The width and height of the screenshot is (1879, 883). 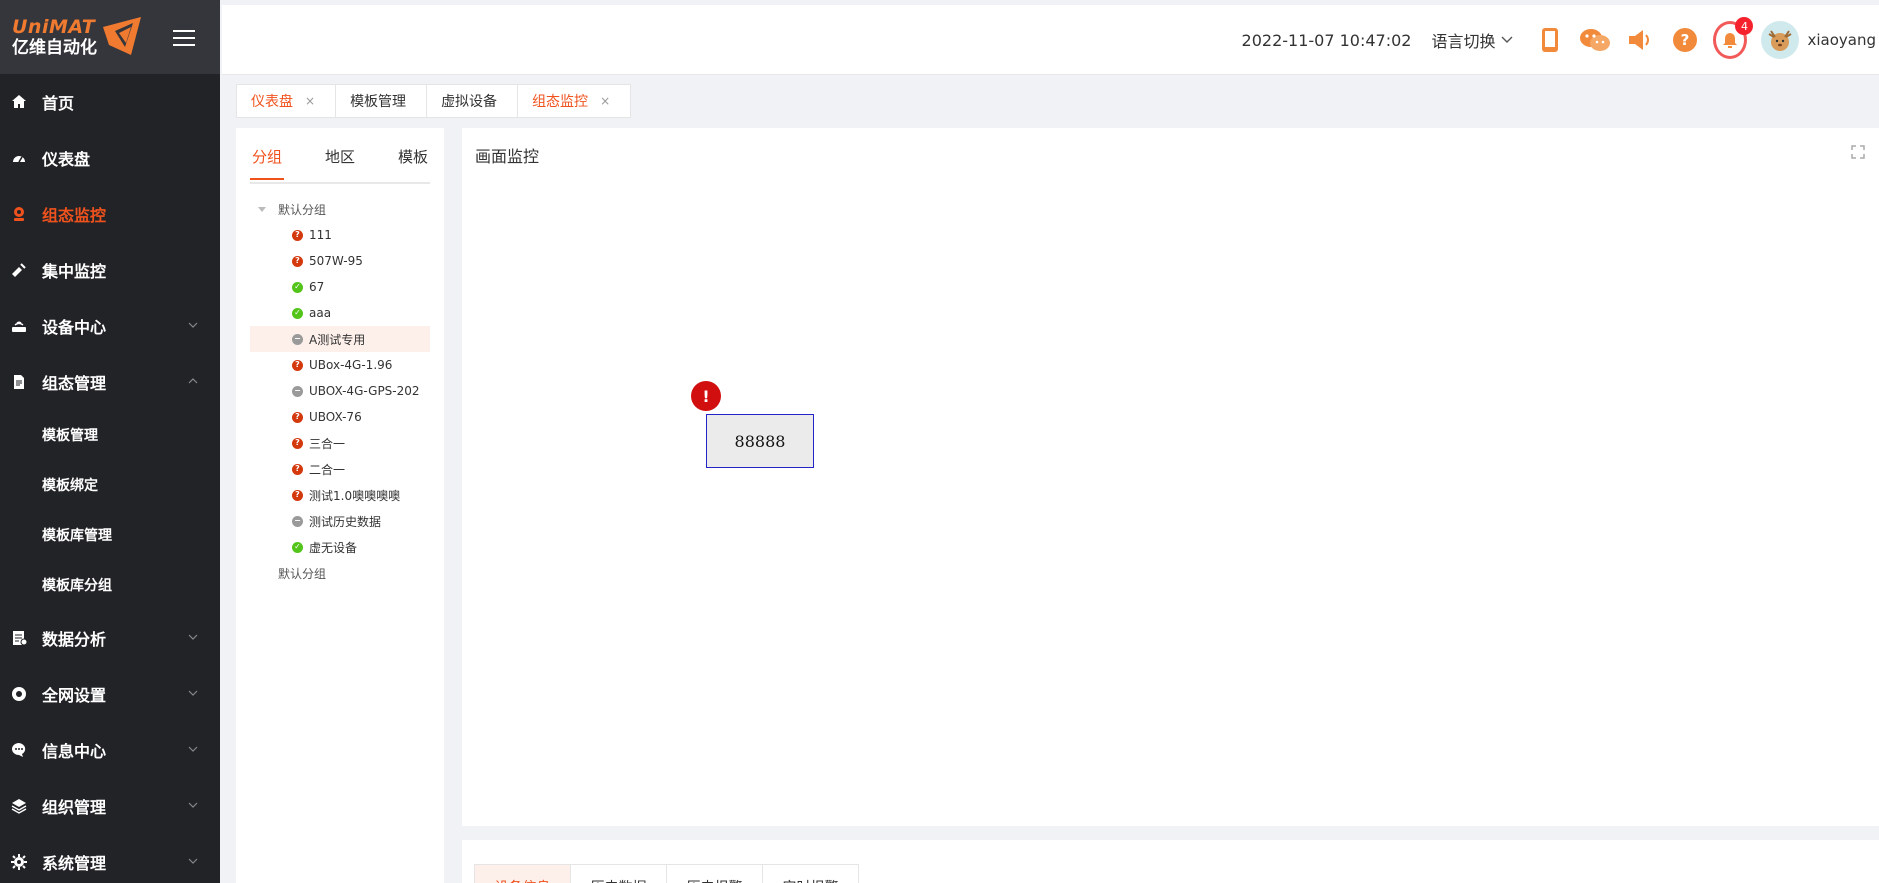 I want to click on device-name: 测试历史数据, so click(x=345, y=521).